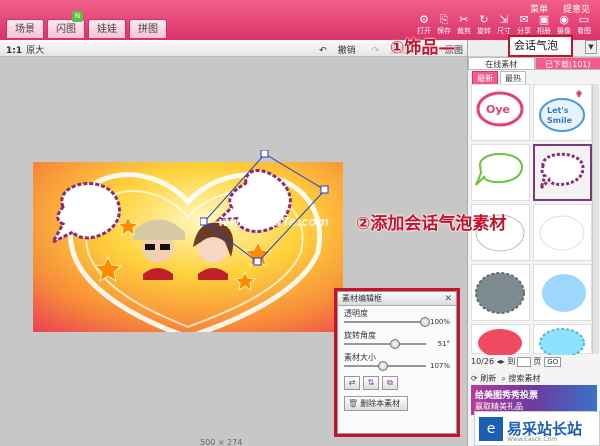 The width and height of the screenshot is (600, 446). I want to click on flip-horizontal-button: ⇄, so click(352, 383).